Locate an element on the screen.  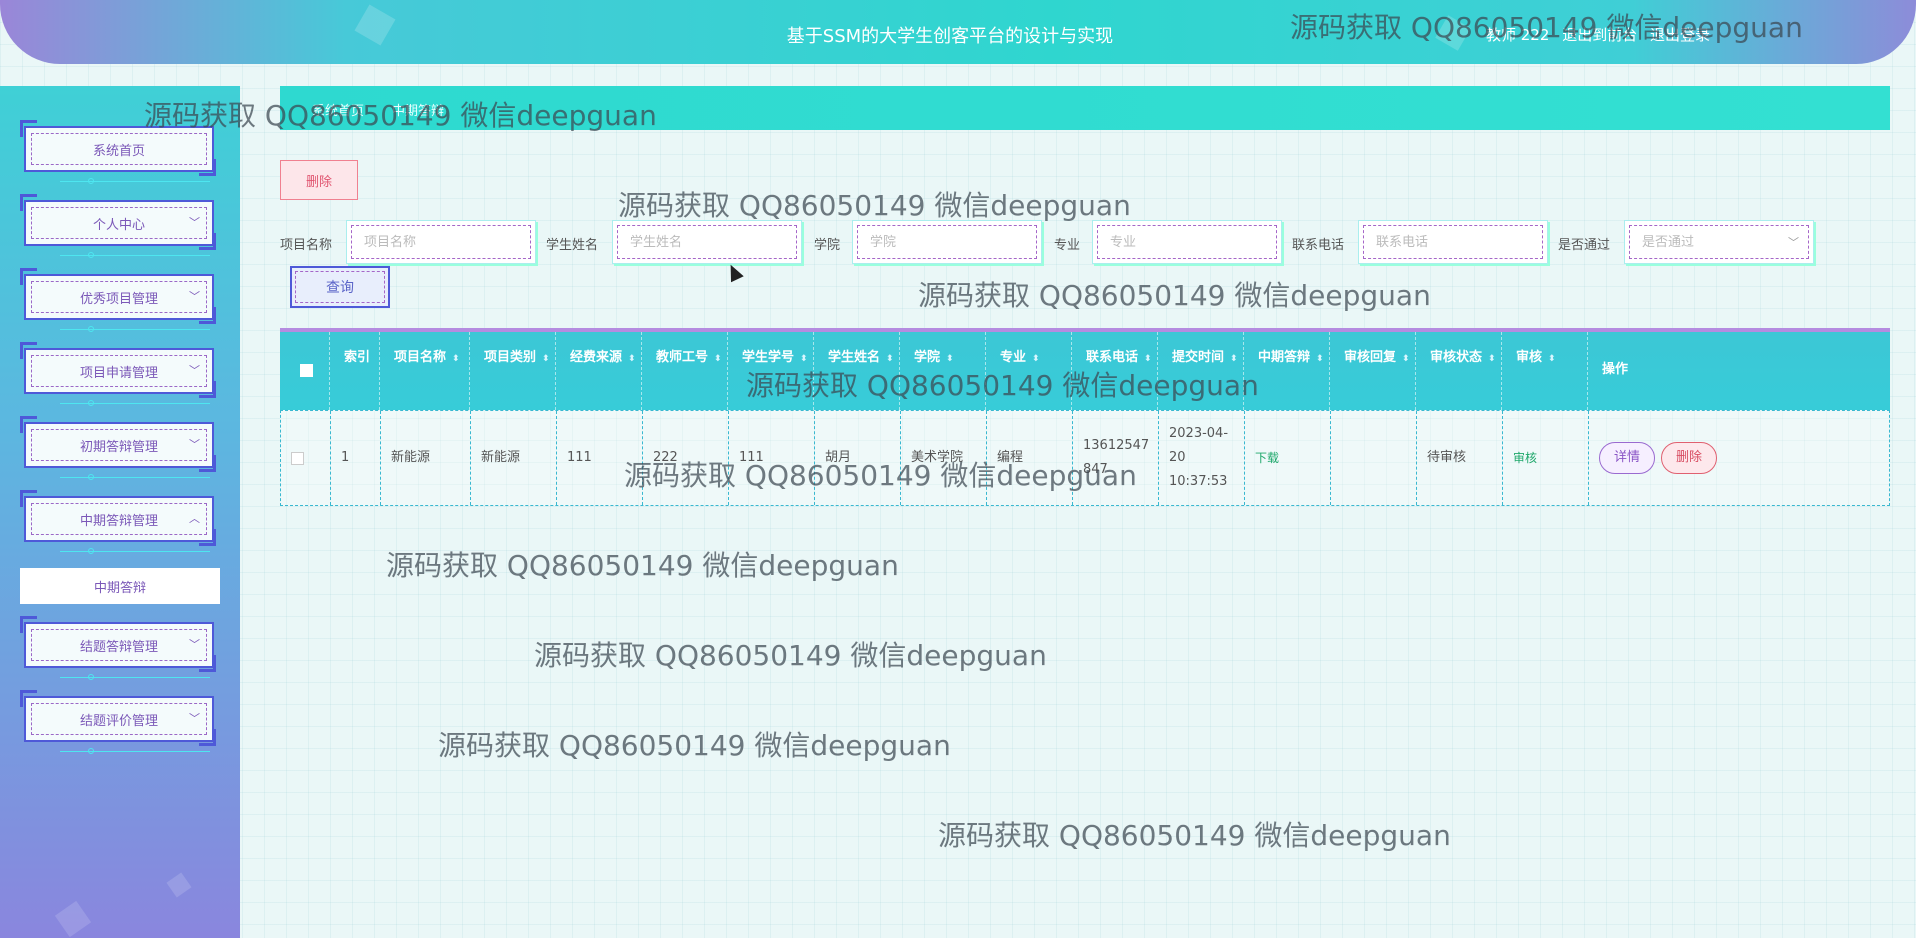
menu-frame: 系统首页 is located at coordinates (119, 149).